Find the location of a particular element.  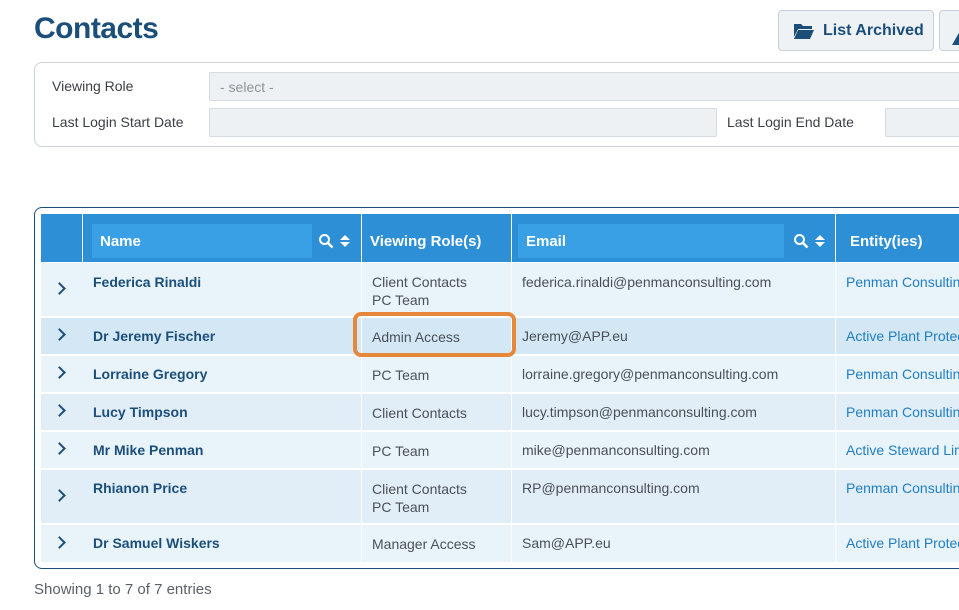

column-name-label: Name is located at coordinates (202, 241).